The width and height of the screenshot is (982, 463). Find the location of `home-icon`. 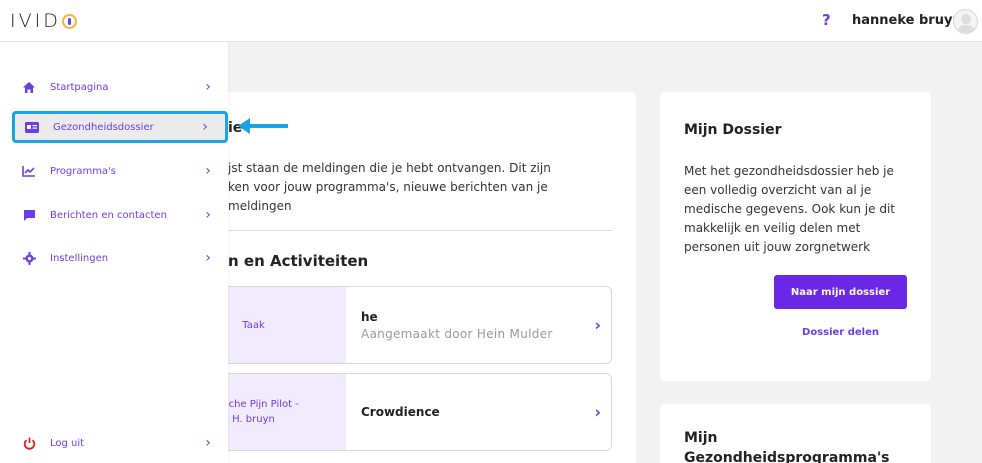

home-icon is located at coordinates (29, 87).